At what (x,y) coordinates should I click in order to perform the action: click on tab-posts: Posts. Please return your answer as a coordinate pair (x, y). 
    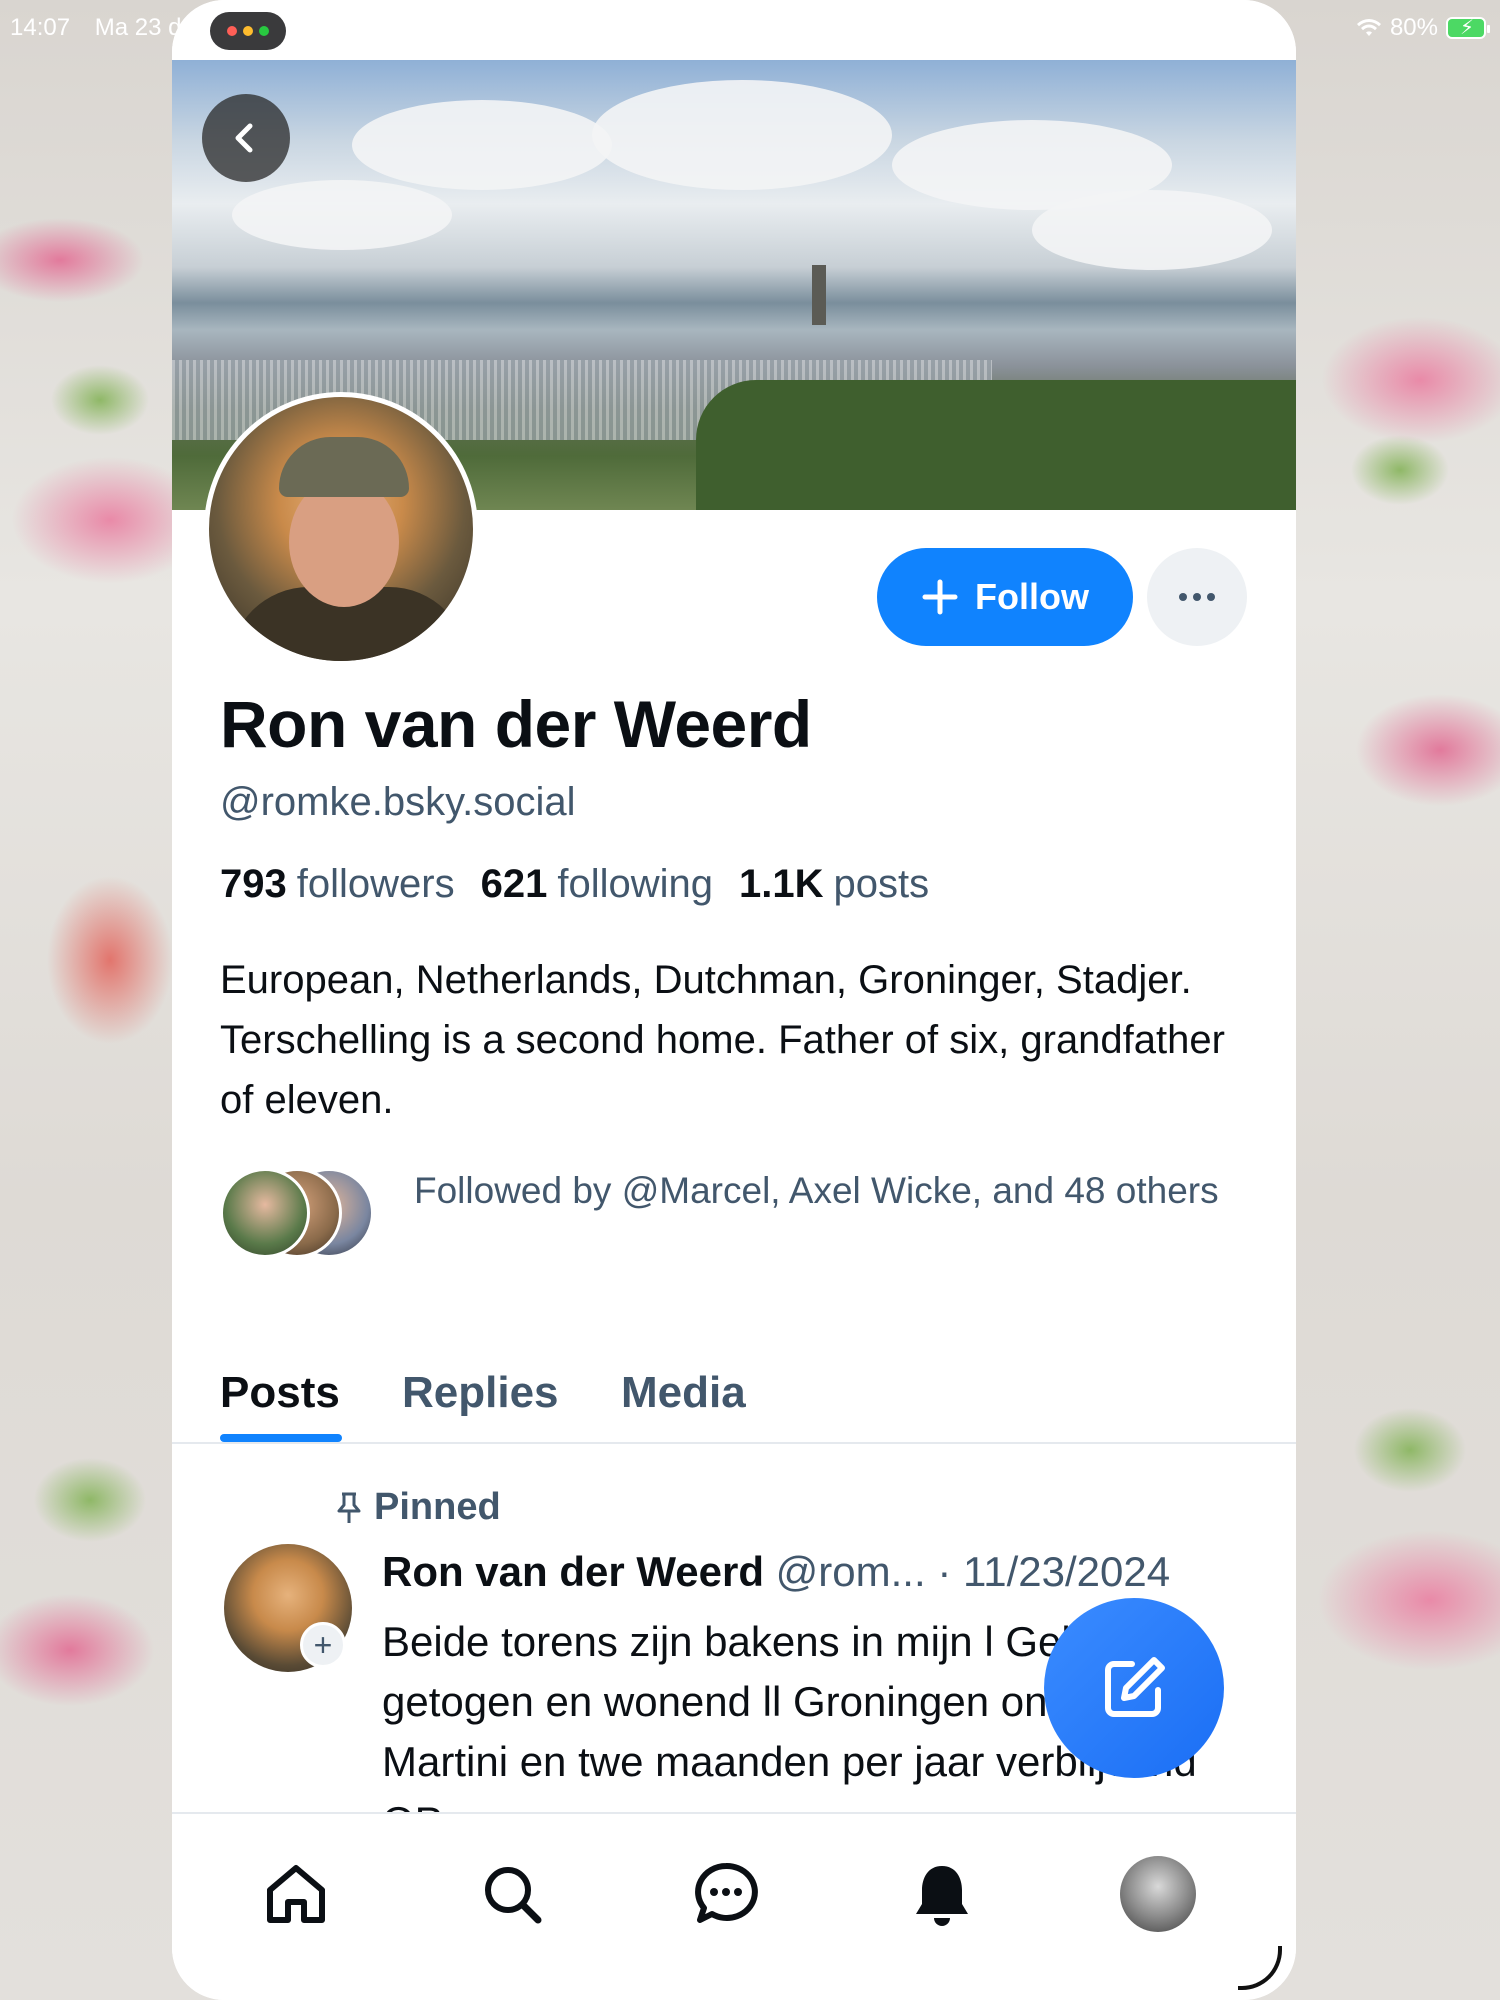
    Looking at the image, I should click on (280, 1393).